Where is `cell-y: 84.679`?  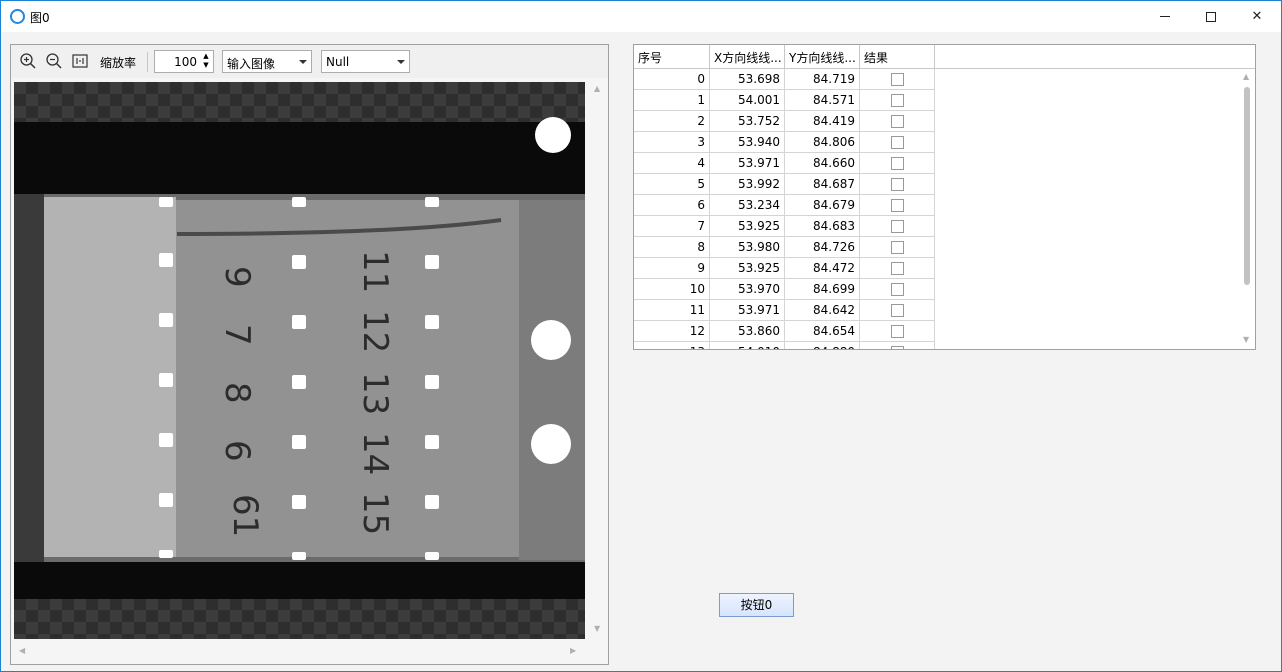
cell-y: 84.679 is located at coordinates (822, 205).